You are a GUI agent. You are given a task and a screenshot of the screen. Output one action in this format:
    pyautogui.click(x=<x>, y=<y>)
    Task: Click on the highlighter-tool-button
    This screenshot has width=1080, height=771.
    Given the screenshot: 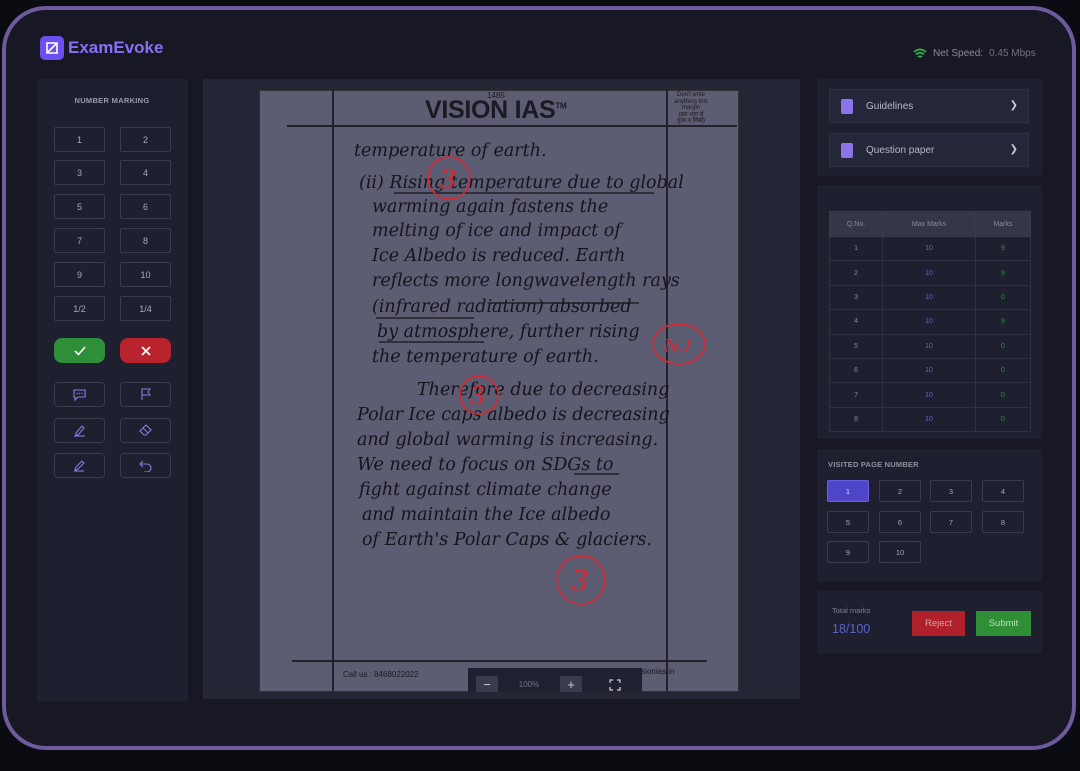 What is the action you would take?
    pyautogui.click(x=79, y=430)
    